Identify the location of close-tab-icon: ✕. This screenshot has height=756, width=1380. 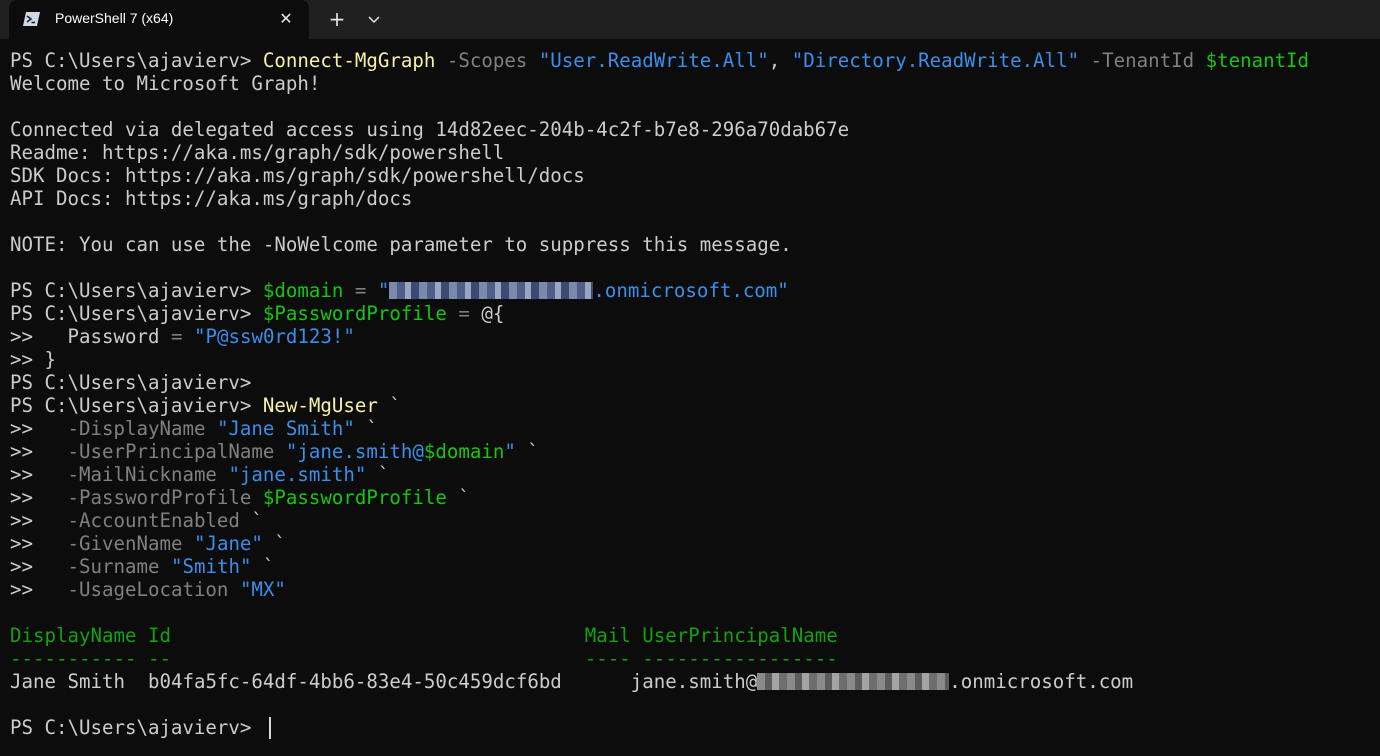
(286, 19).